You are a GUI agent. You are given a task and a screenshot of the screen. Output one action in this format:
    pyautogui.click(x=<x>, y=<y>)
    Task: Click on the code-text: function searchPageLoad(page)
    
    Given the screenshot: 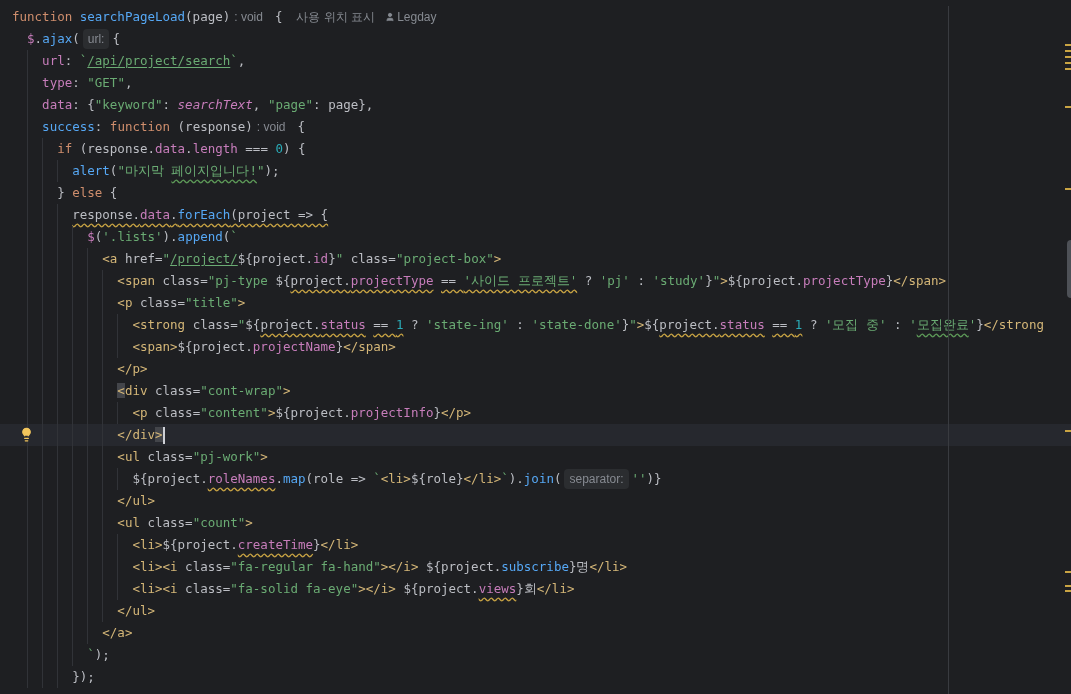 What is the action you would take?
    pyautogui.click(x=121, y=16)
    